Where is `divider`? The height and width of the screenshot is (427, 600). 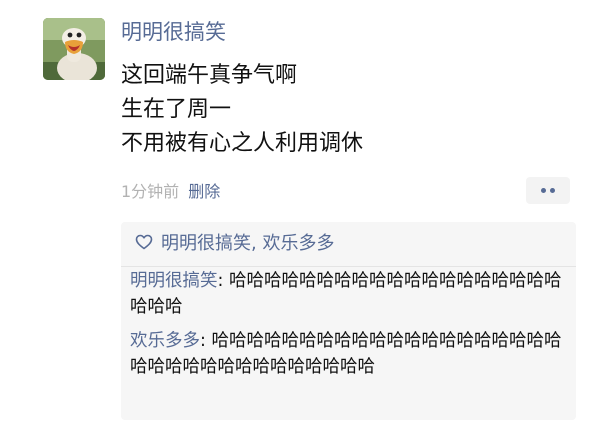
divider is located at coordinates (348, 266).